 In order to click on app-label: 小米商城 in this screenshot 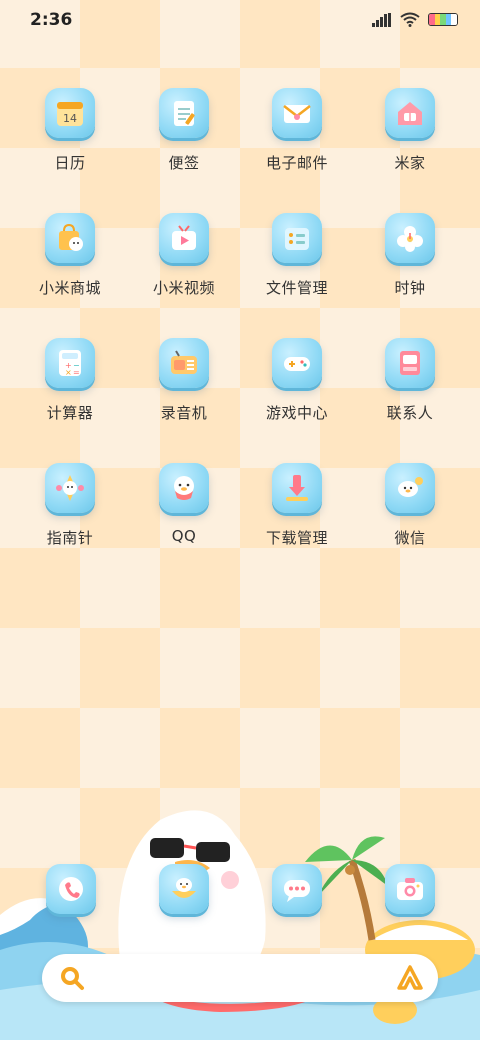, I will do `click(69, 288)`.